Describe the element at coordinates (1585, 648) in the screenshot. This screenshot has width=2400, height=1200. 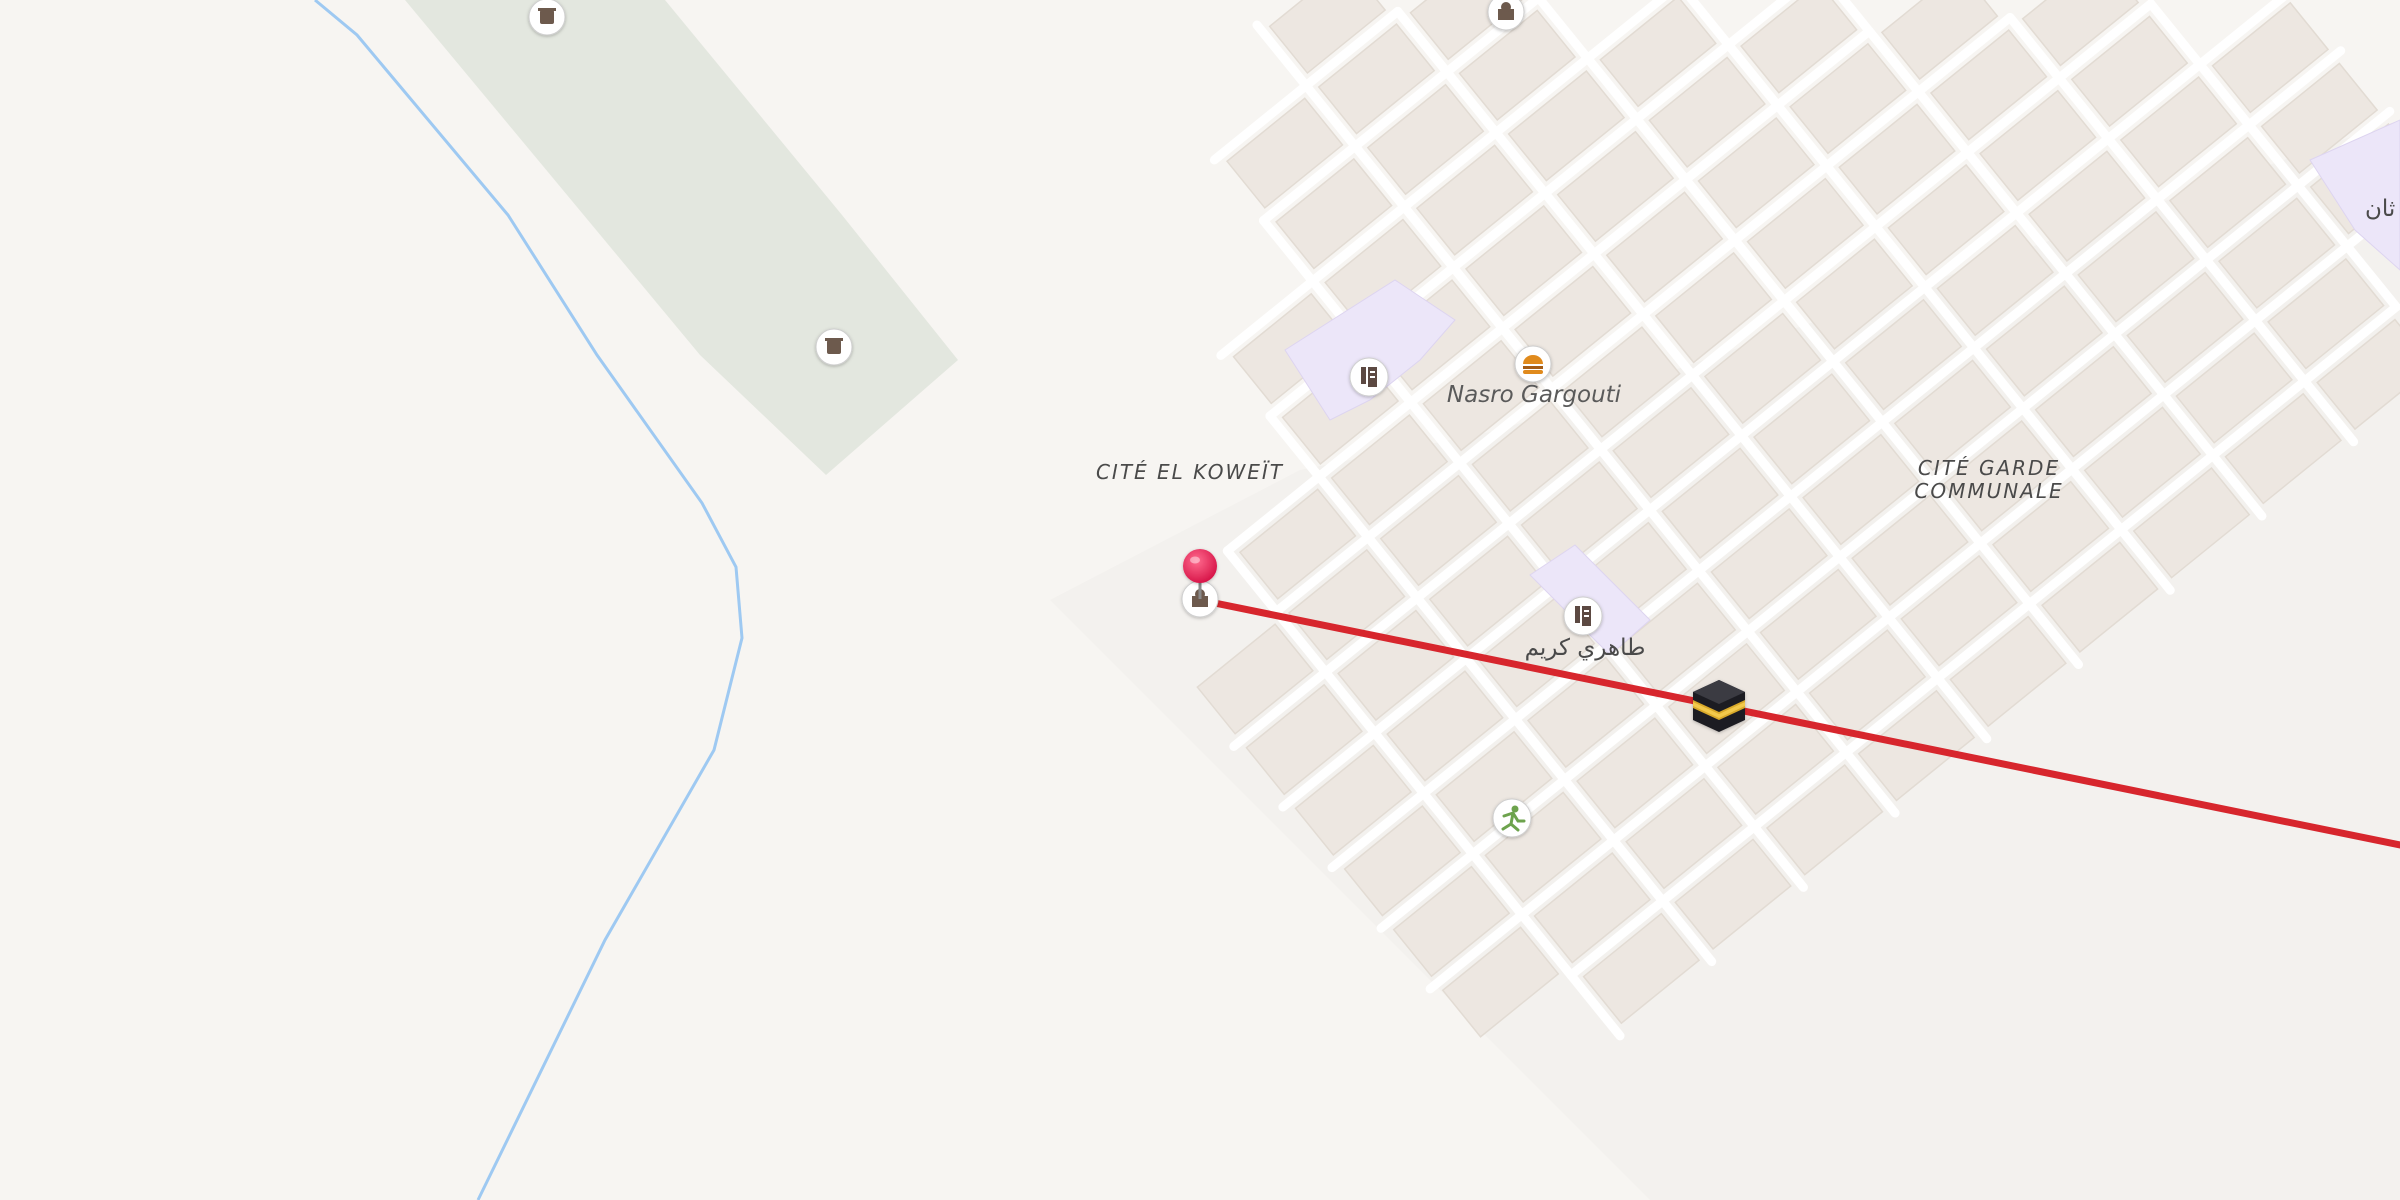
I see `poi-label-arabic-school: طاهري كريم` at that location.